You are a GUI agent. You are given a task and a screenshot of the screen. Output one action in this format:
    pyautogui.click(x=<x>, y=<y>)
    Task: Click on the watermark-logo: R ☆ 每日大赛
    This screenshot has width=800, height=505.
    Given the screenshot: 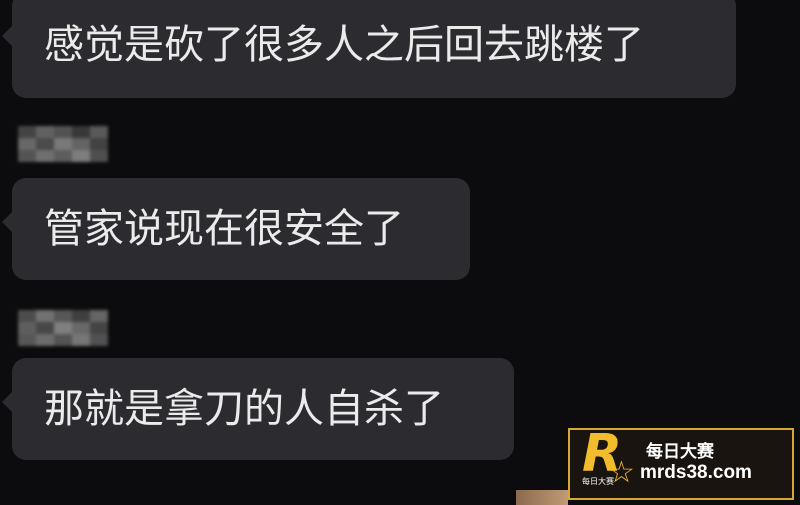 What is the action you would take?
    pyautogui.click(x=606, y=461)
    